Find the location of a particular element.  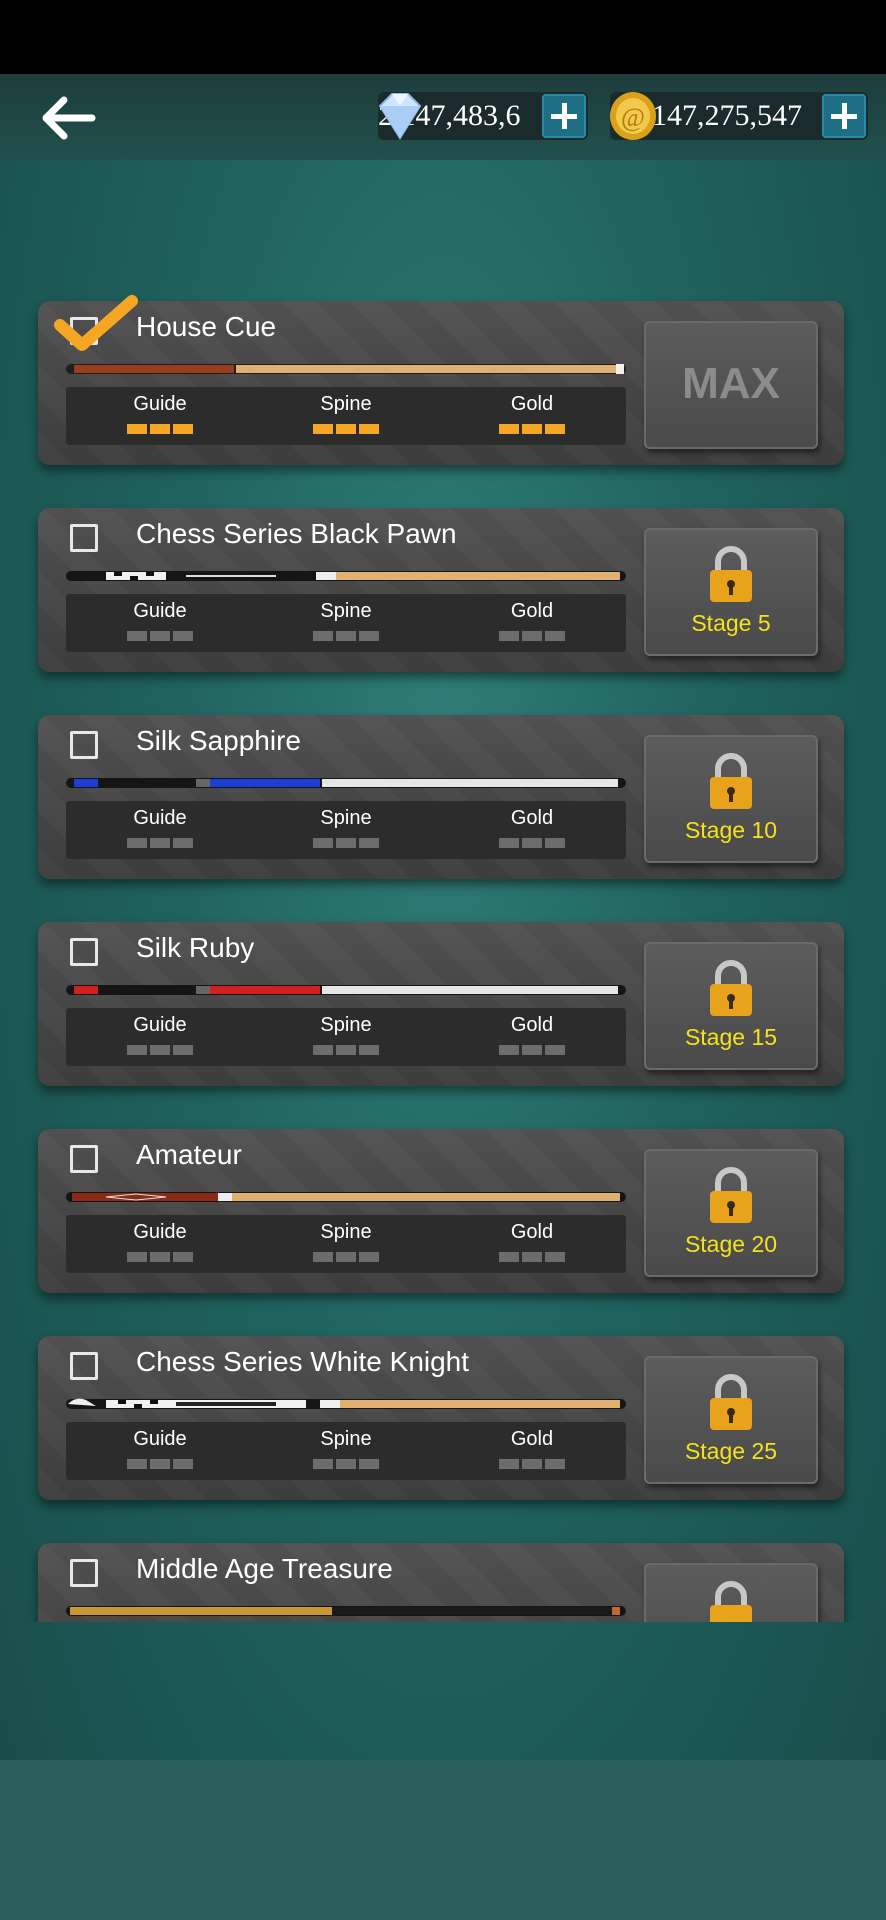

cue-card: House Cue Guide Spine Gold MAX is located at coordinates (441, 380).